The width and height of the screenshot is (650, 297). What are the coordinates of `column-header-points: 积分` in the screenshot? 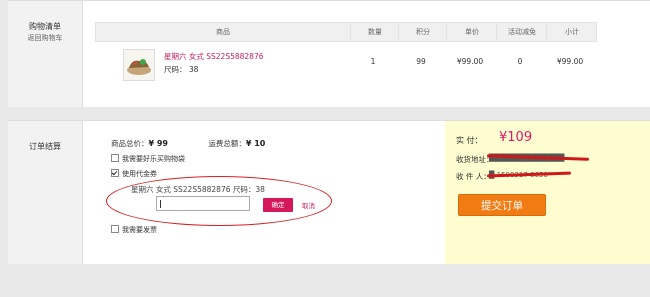 It's located at (422, 32).